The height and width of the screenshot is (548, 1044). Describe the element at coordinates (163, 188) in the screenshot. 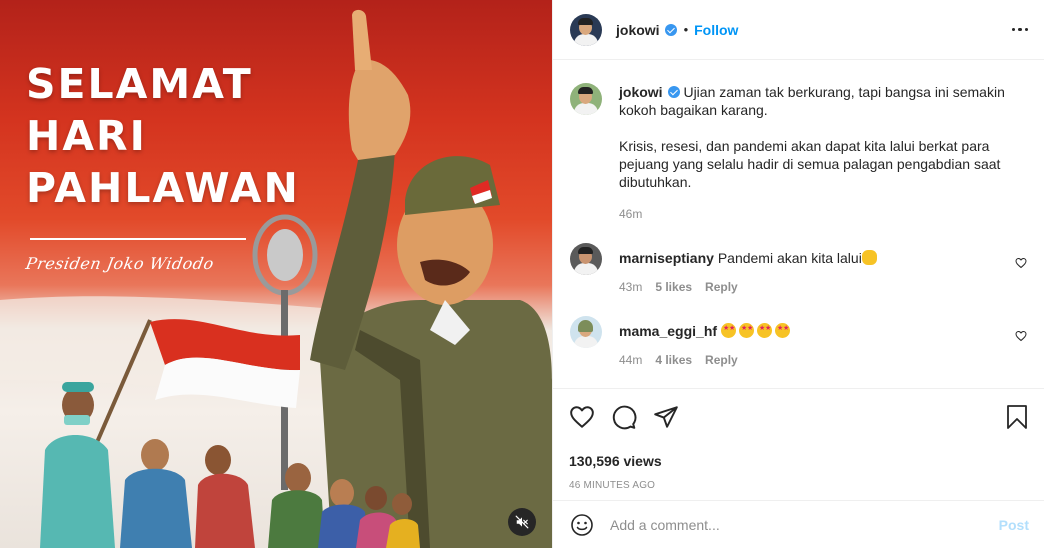

I see `poster-title-line: PAHLAWAN` at that location.